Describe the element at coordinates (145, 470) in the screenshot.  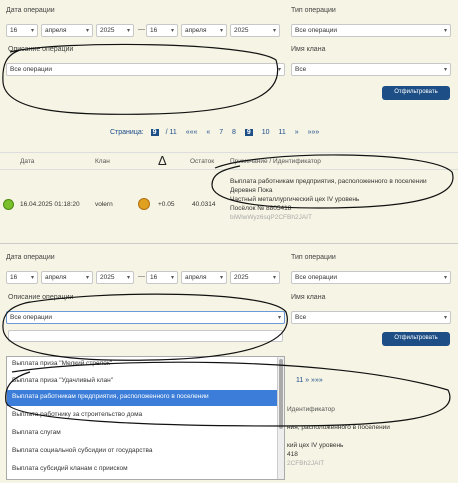
I see `dropdown-option: Выплата субсидий кланам с прииском` at that location.